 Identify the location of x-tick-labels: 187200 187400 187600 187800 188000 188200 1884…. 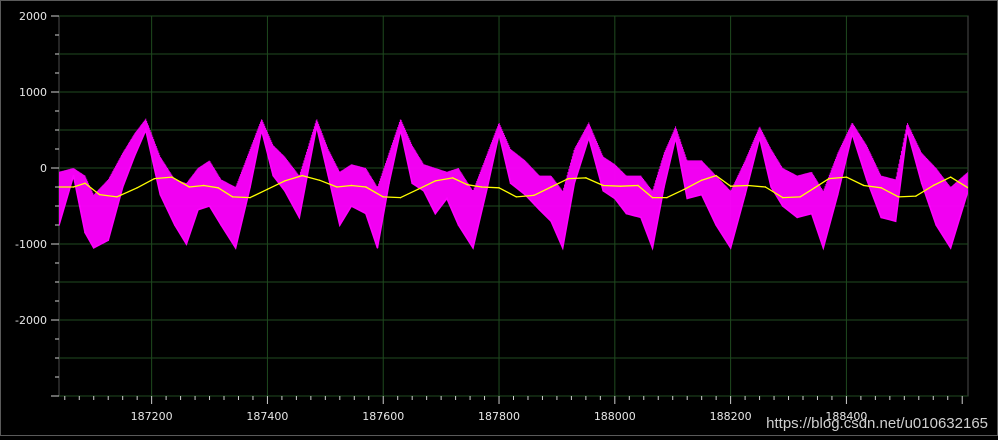
(499, 416).